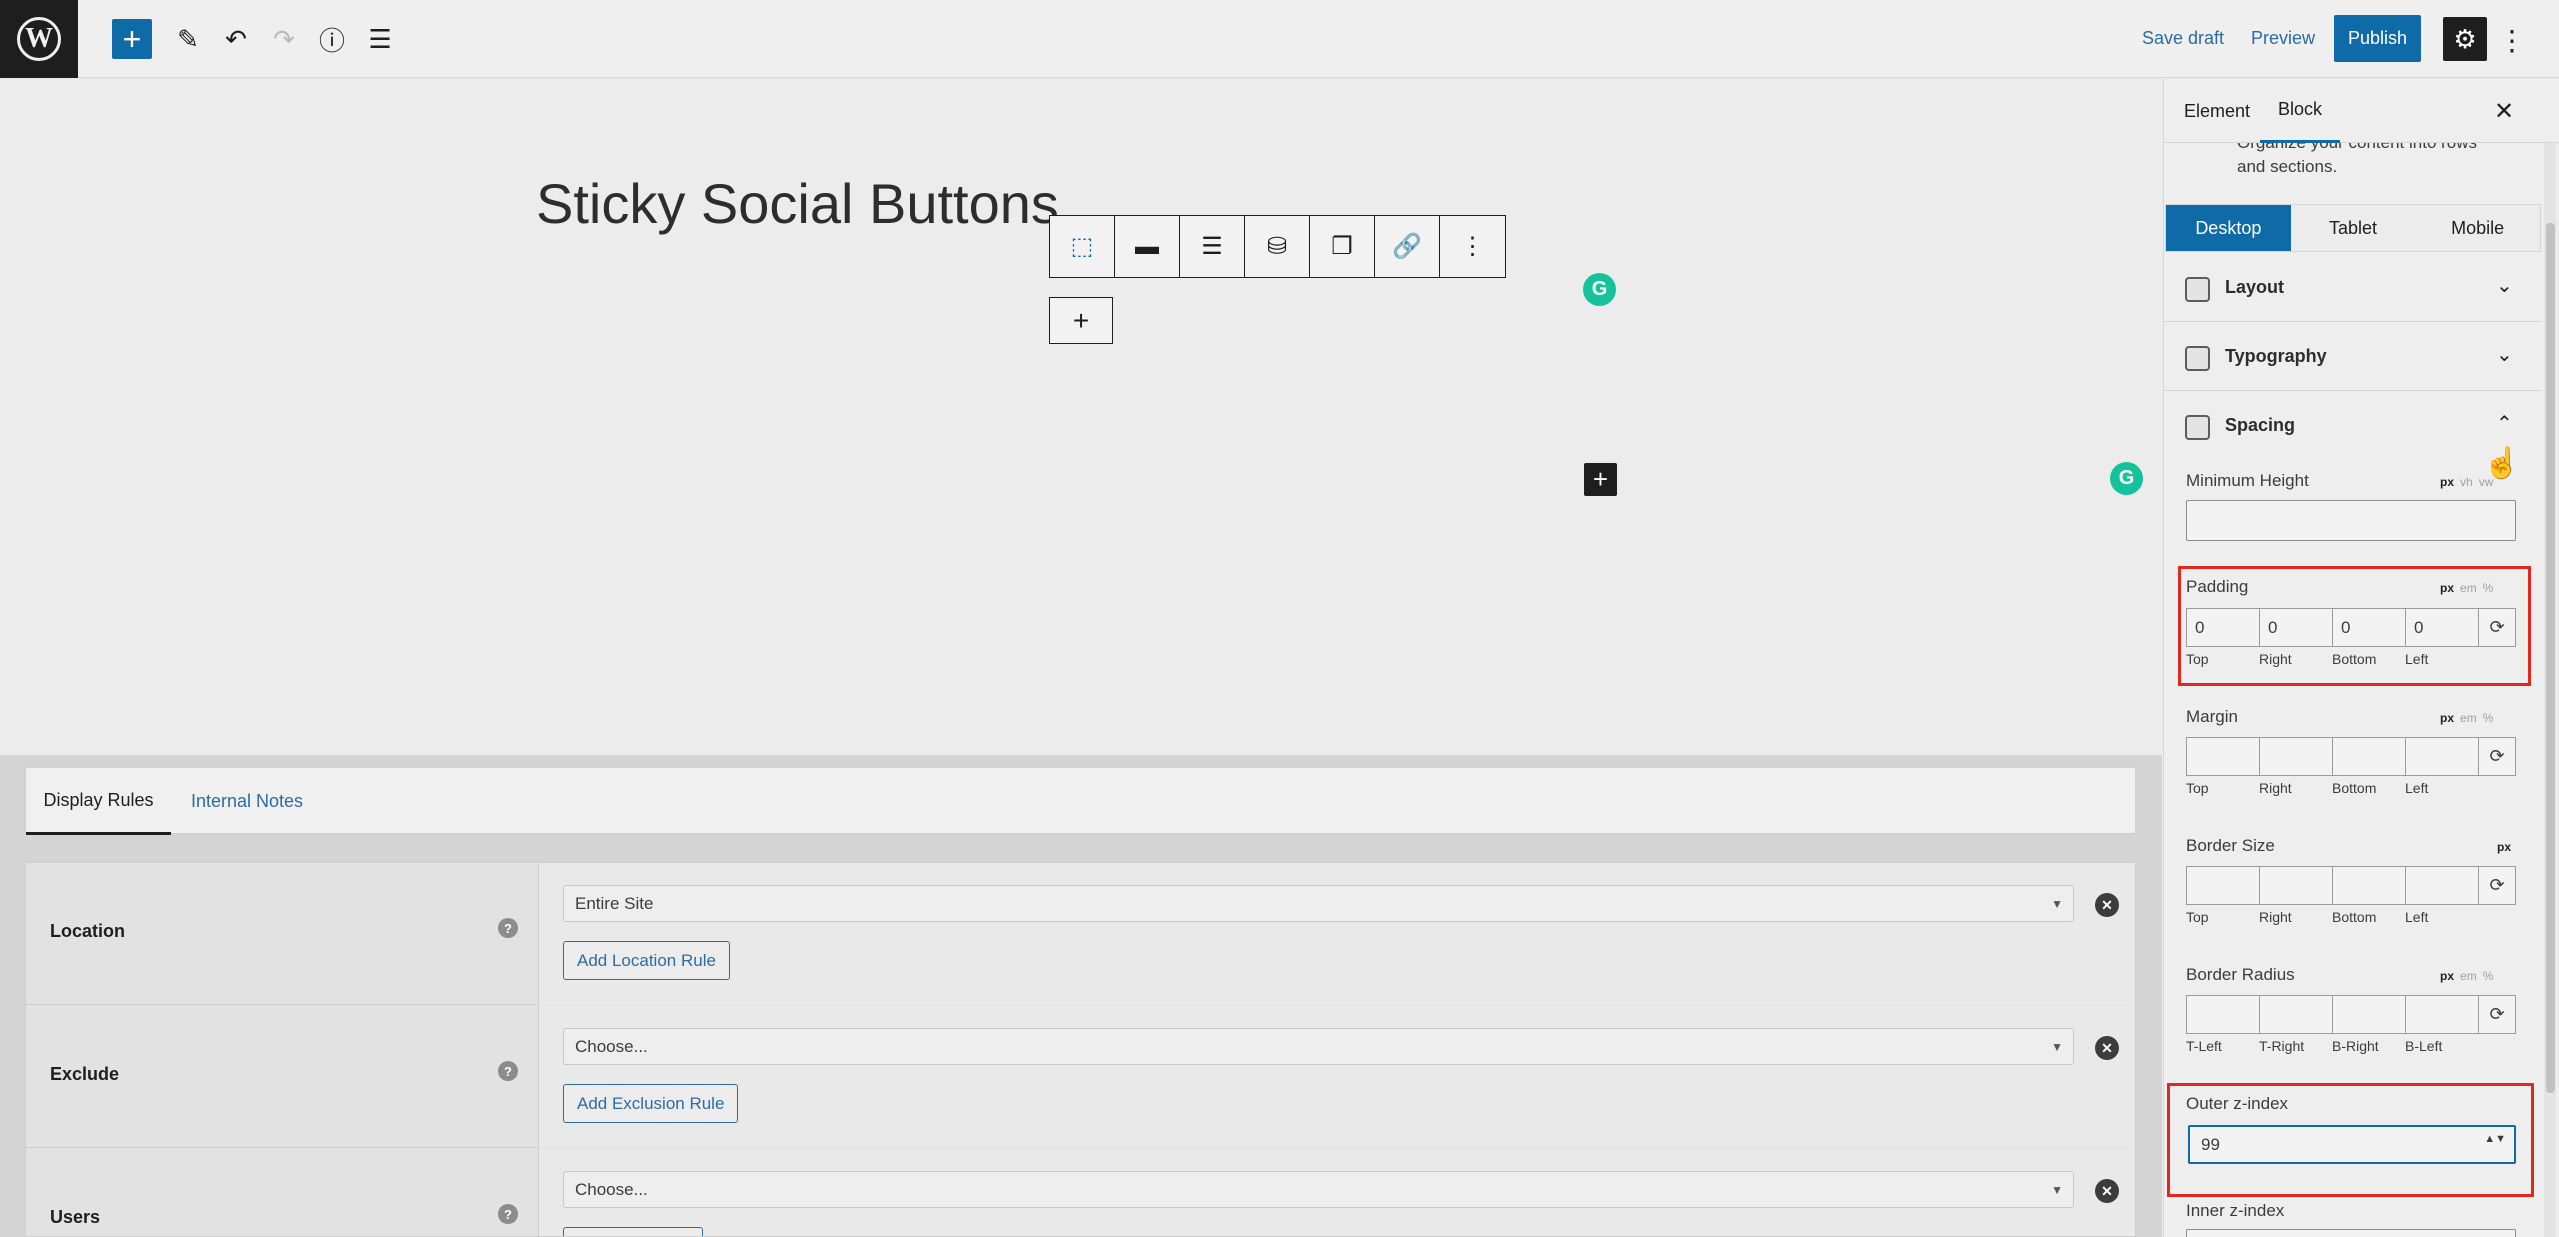 Image resolution: width=2559 pixels, height=1237 pixels. What do you see at coordinates (1318, 1046) in the screenshot?
I see `exclude-select: Choose... ▼` at bounding box center [1318, 1046].